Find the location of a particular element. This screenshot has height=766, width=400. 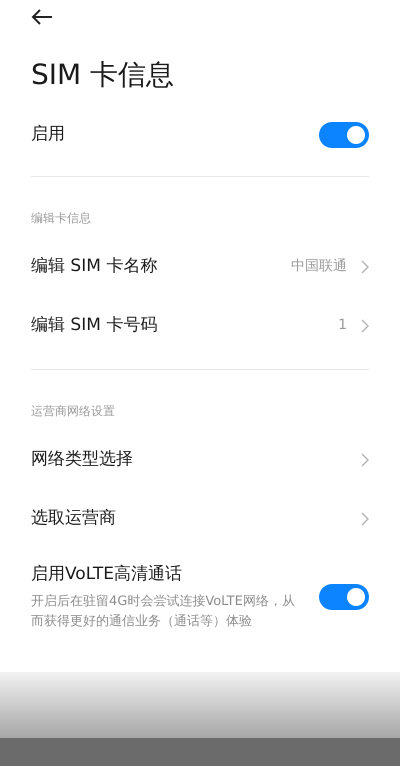

setting-label: 选取运营商 is located at coordinates (73, 518).